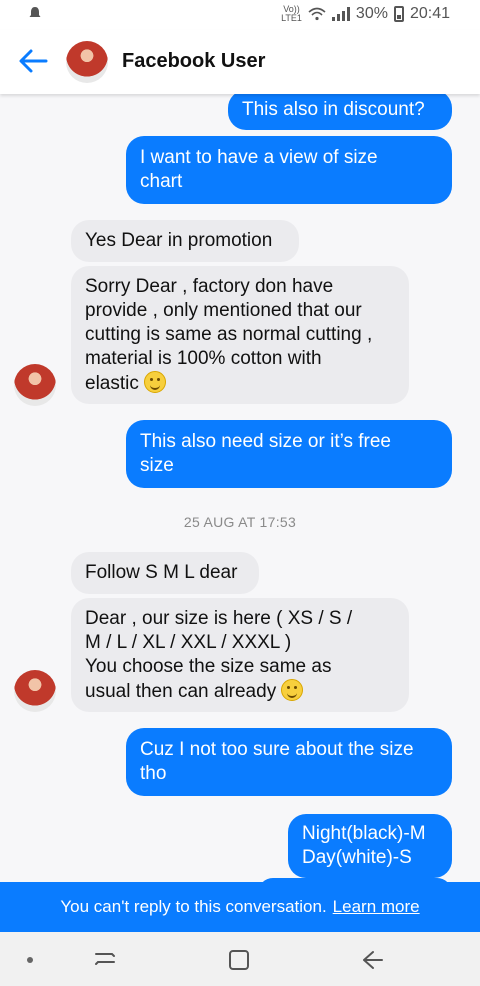 Image resolution: width=480 pixels, height=986 pixels. What do you see at coordinates (30, 960) in the screenshot?
I see `nav-dot-indicator` at bounding box center [30, 960].